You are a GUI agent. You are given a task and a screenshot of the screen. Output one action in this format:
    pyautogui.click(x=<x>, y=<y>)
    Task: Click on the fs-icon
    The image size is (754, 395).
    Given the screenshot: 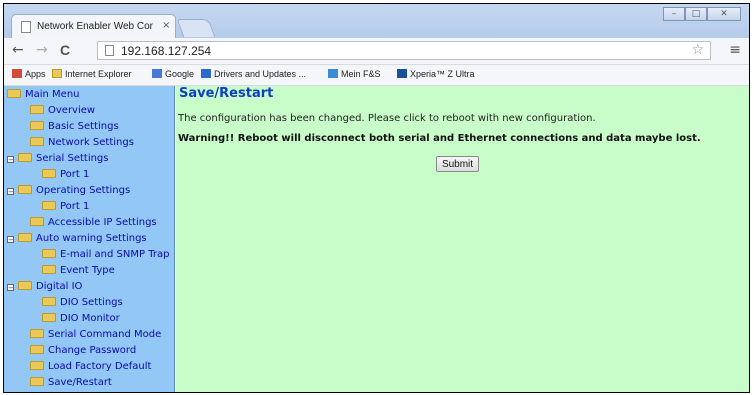 What is the action you would take?
    pyautogui.click(x=333, y=73)
    